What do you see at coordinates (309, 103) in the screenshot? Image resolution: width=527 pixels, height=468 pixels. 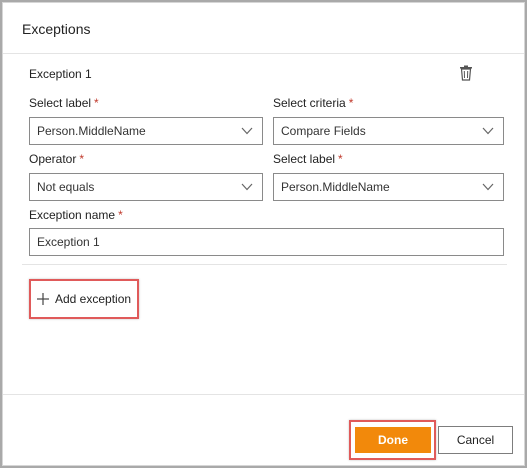 I see `select-criteria-text: Select criteria` at bounding box center [309, 103].